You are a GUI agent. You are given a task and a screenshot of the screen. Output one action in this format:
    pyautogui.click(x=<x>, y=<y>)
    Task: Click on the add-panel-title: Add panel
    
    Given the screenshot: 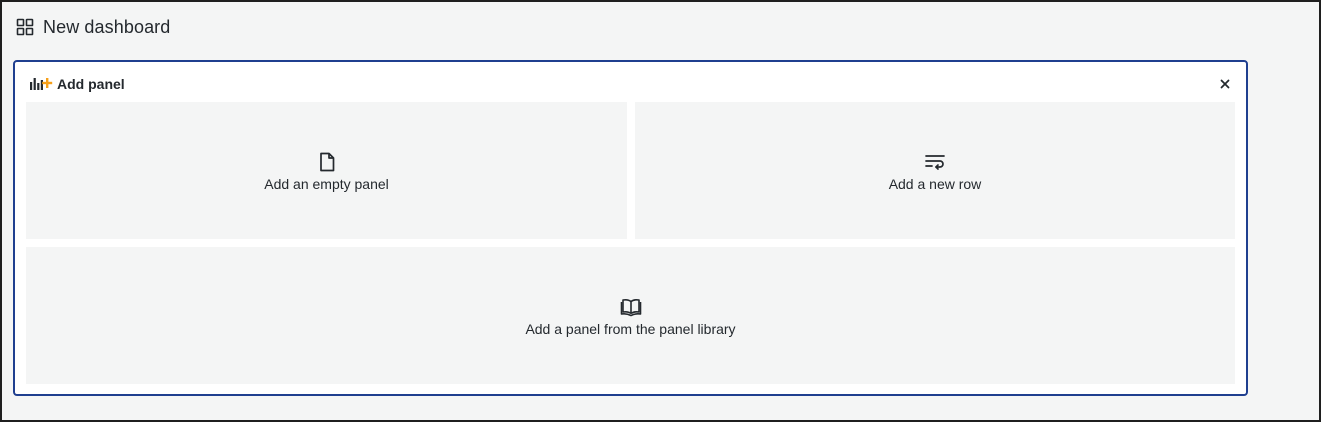 What is the action you would take?
    pyautogui.click(x=91, y=84)
    